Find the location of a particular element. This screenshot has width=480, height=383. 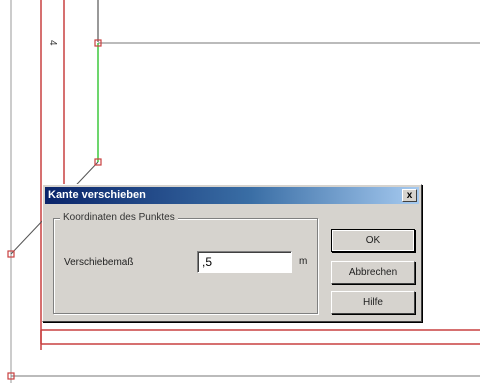

close-button: x is located at coordinates (409, 195).